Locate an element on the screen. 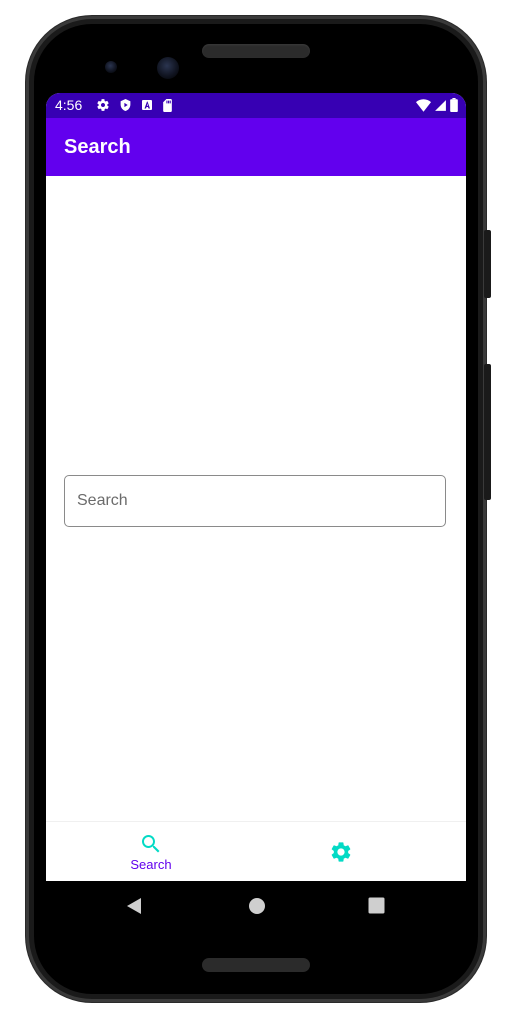 This screenshot has width=512, height=1024. bottom-navigation: Search is located at coordinates (256, 851).